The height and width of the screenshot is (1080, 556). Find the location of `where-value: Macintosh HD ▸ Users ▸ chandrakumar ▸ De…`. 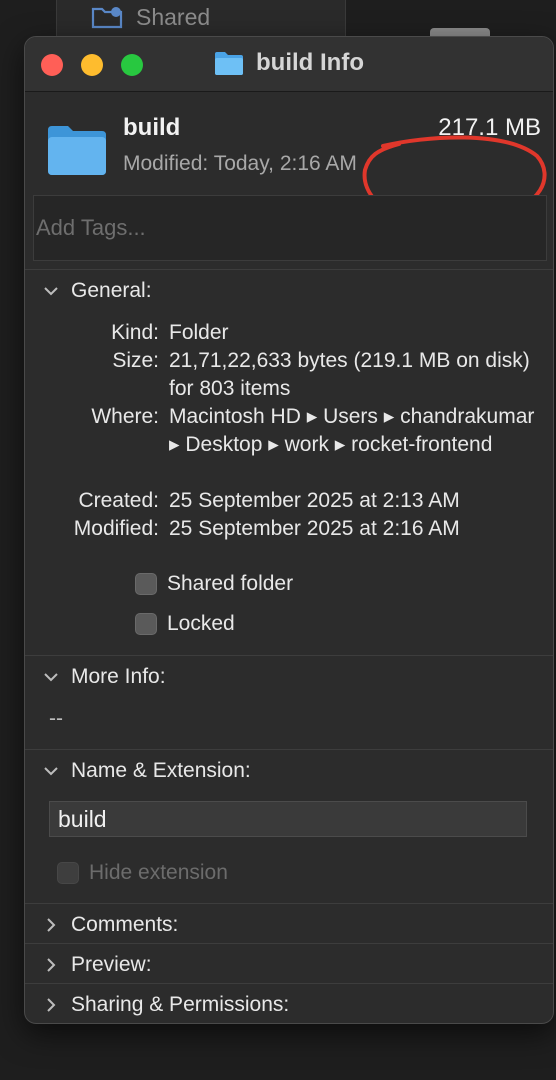

where-value: Macintosh HD ▸ Users ▸ chandrakumar ▸ De… is located at coordinates (352, 430).